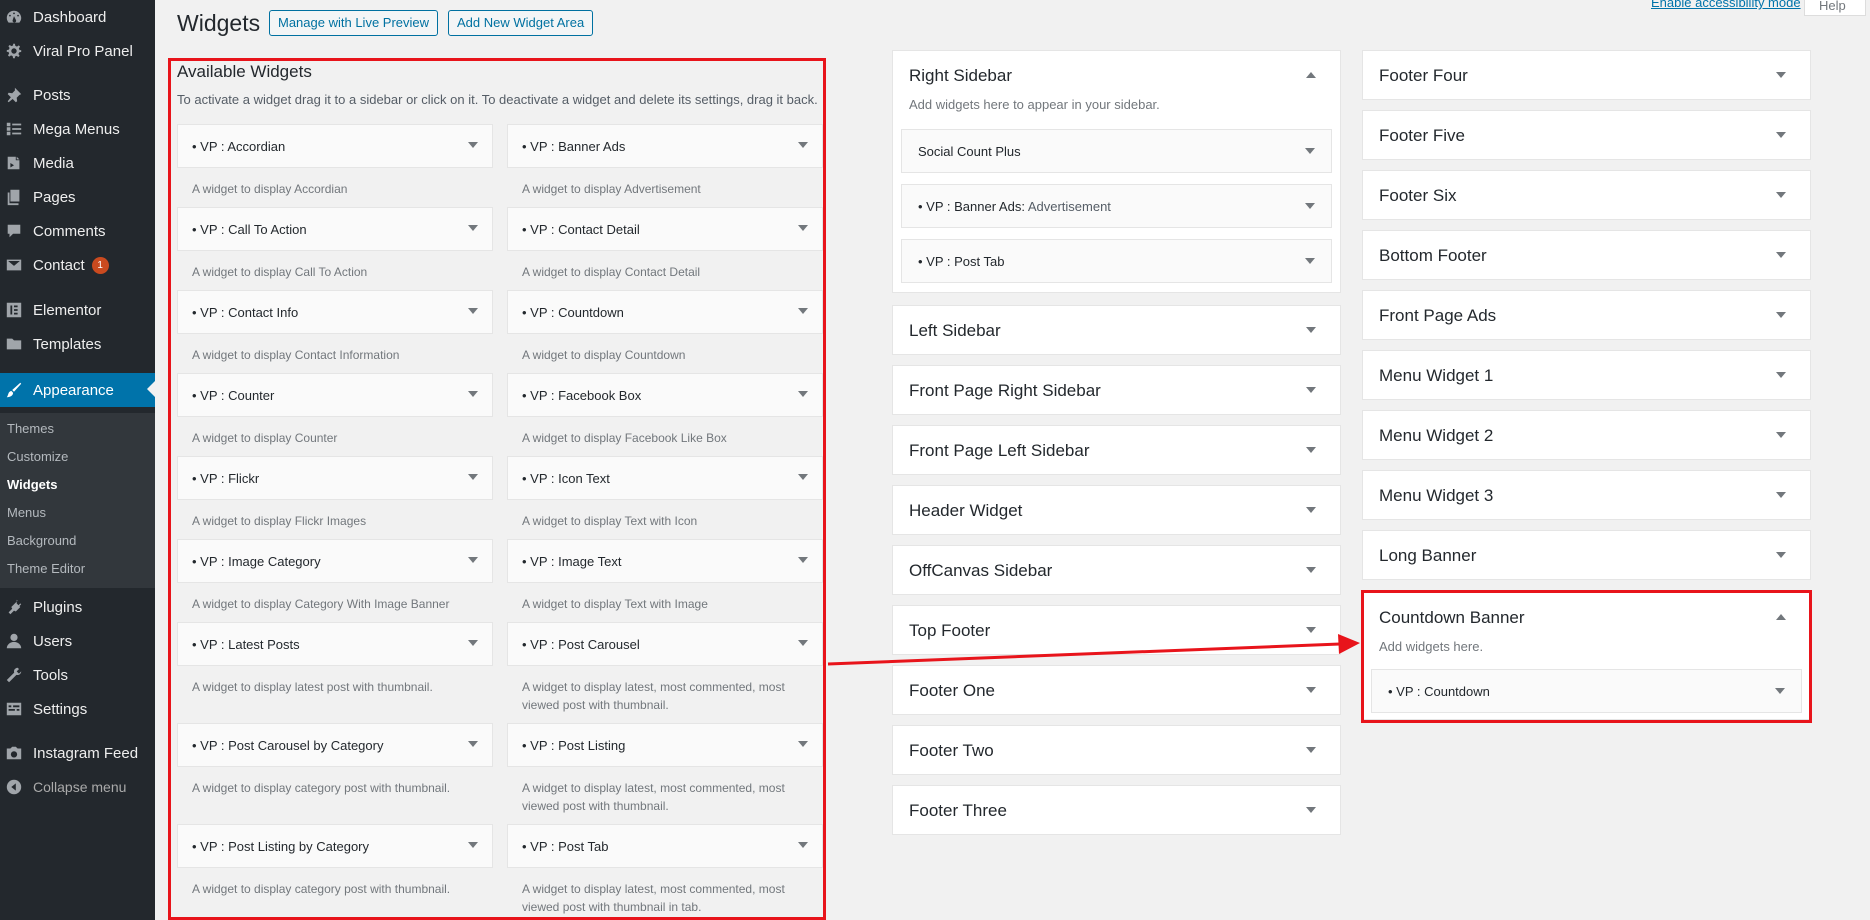 This screenshot has width=1870, height=920. What do you see at coordinates (1084, 654) in the screenshot?
I see `arrow-line` at bounding box center [1084, 654].